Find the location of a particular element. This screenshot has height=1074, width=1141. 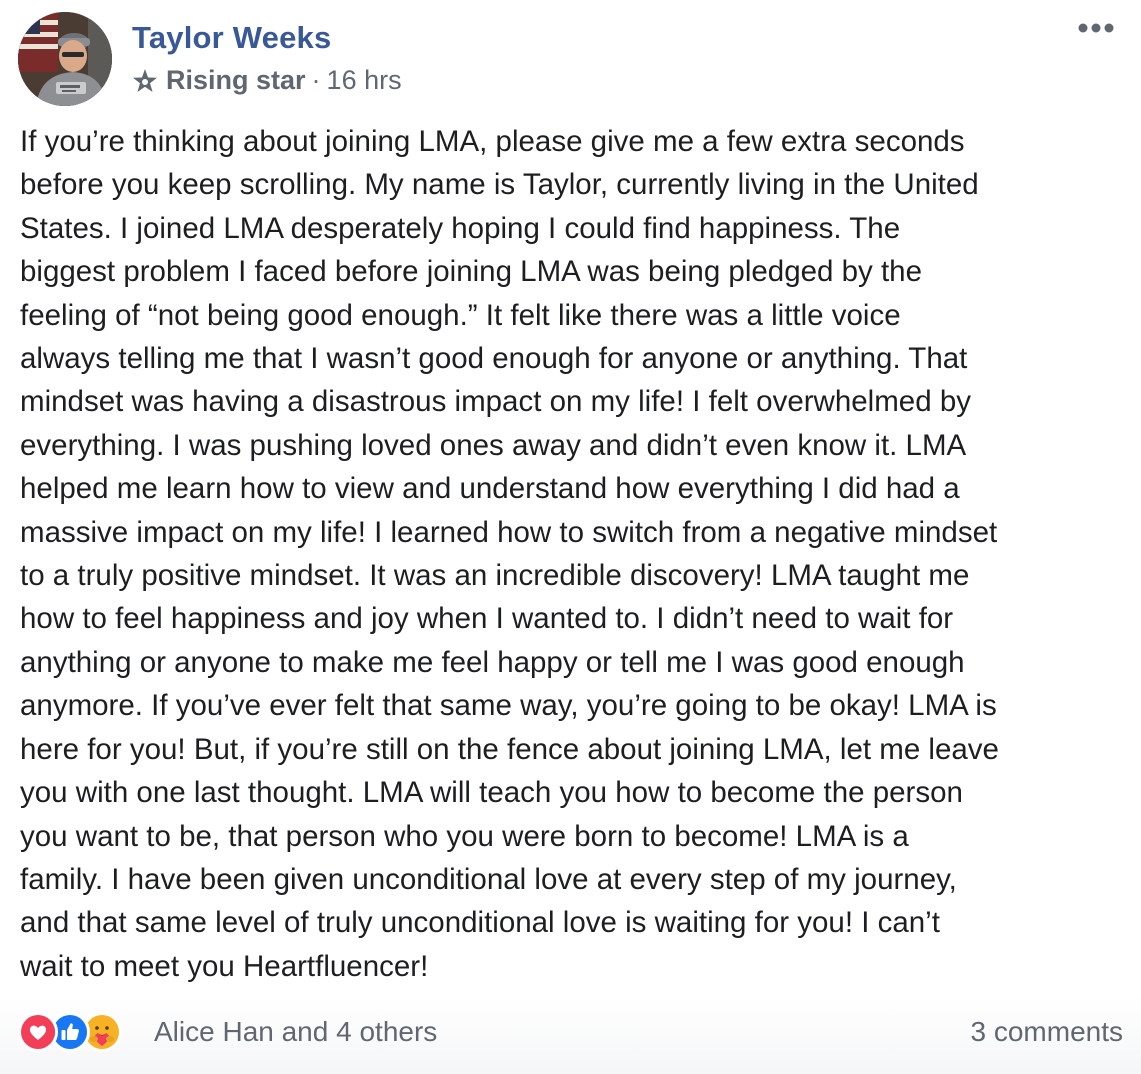

post-meta: Rising star · 16 hrs is located at coordinates (266, 80).